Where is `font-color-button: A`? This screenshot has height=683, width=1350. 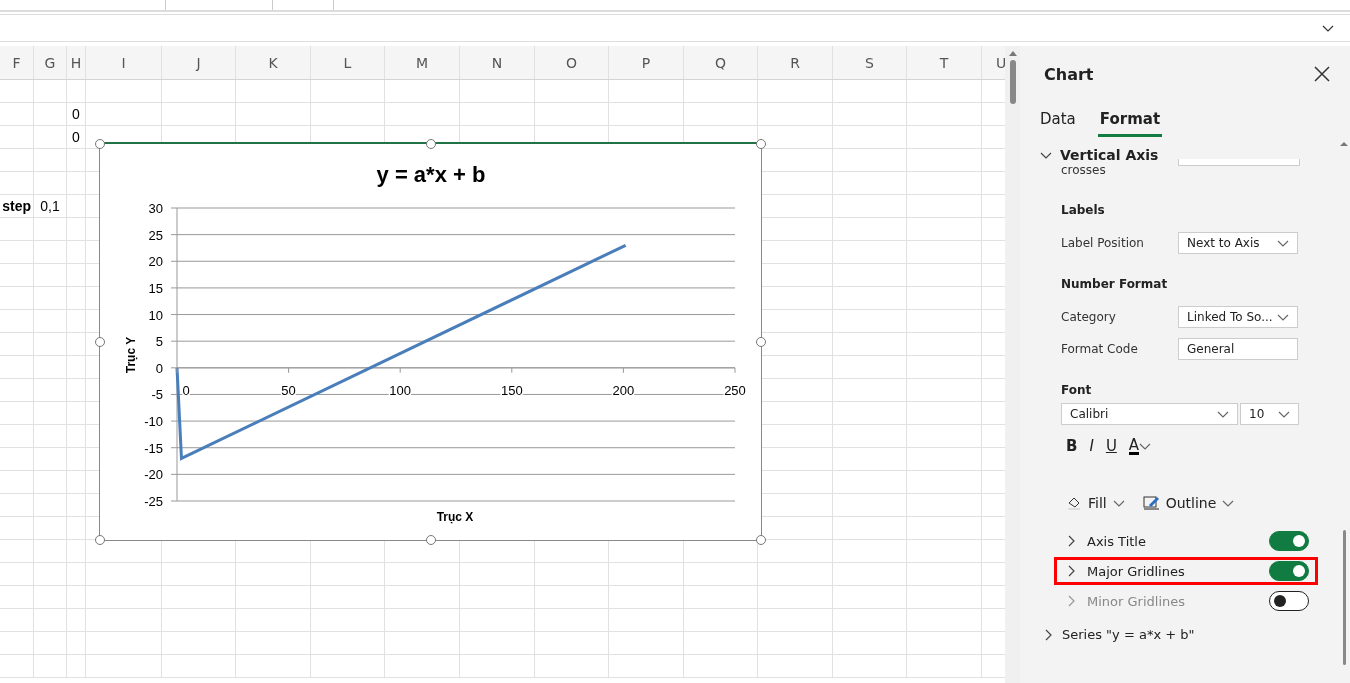
font-color-button: A is located at coordinates (1140, 446).